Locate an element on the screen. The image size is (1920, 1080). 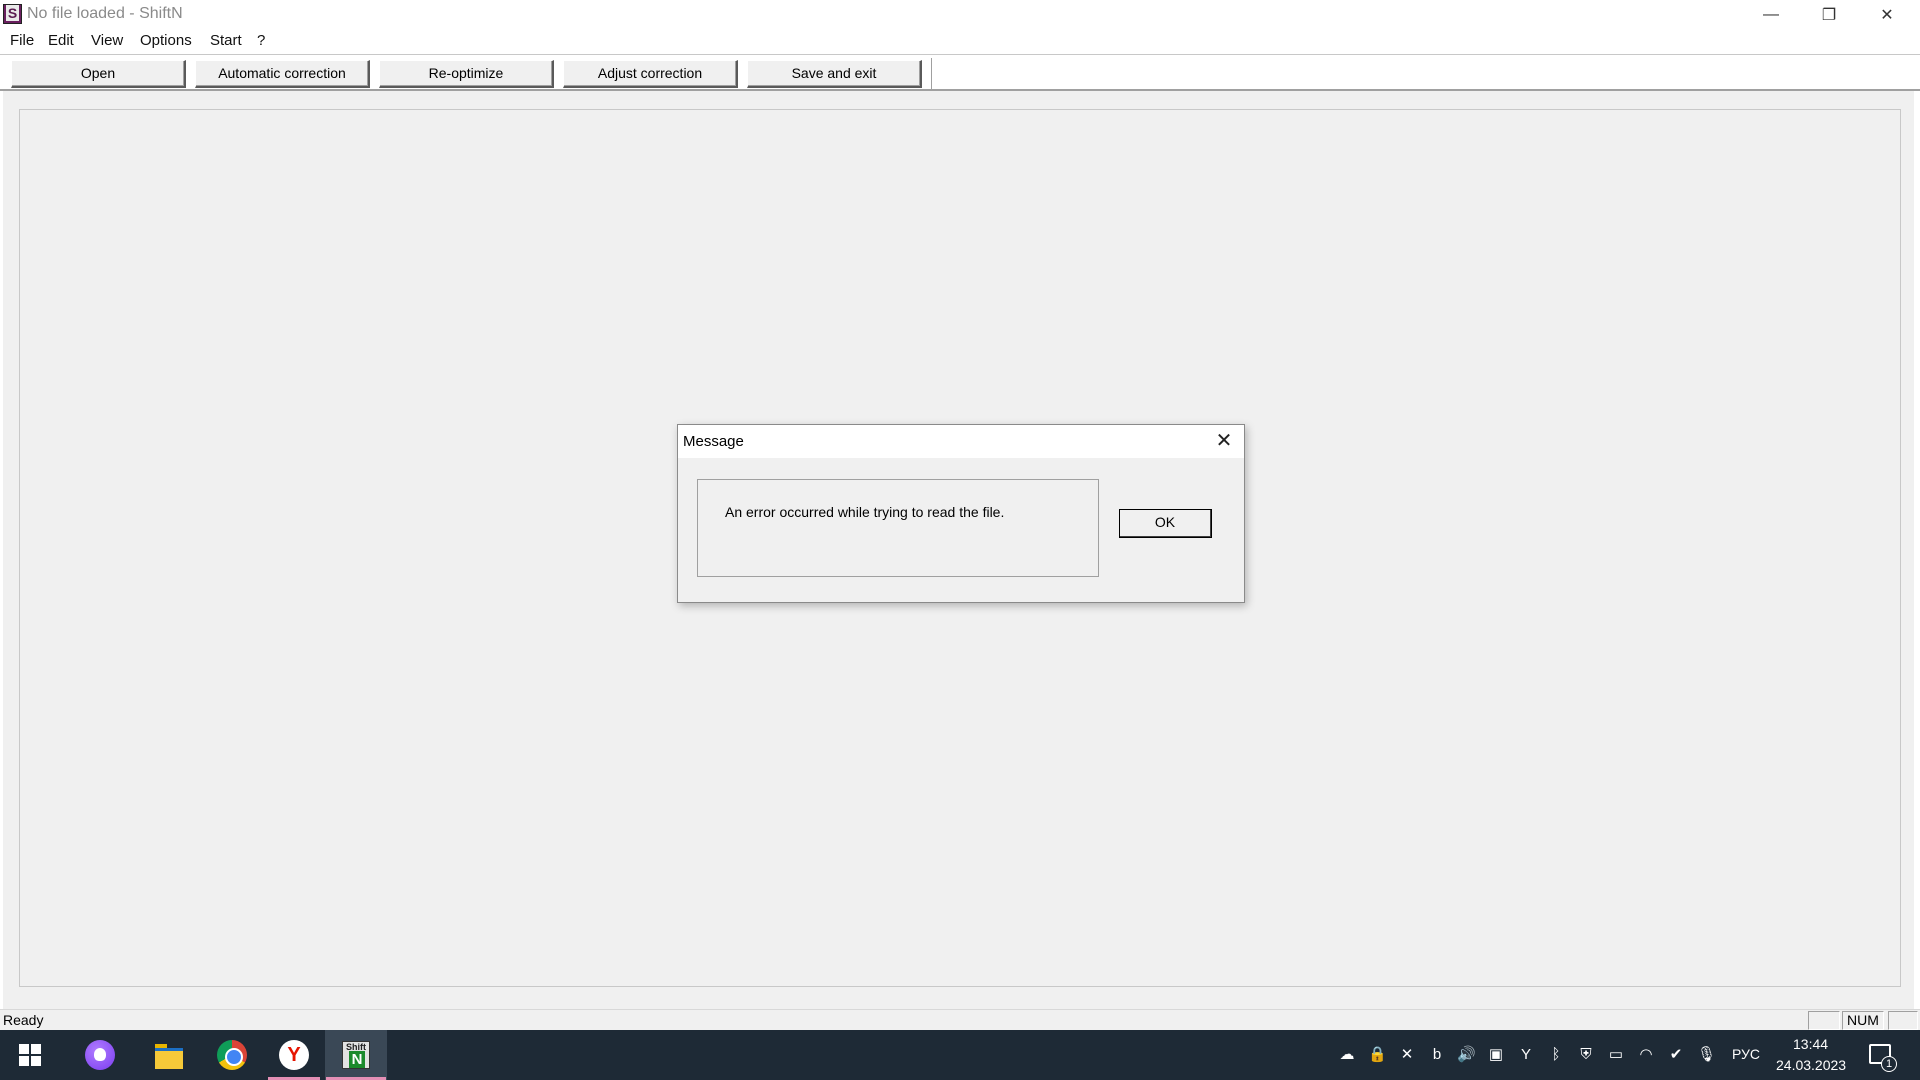
file-explorer-taskbar-button is located at coordinates (169, 1055).